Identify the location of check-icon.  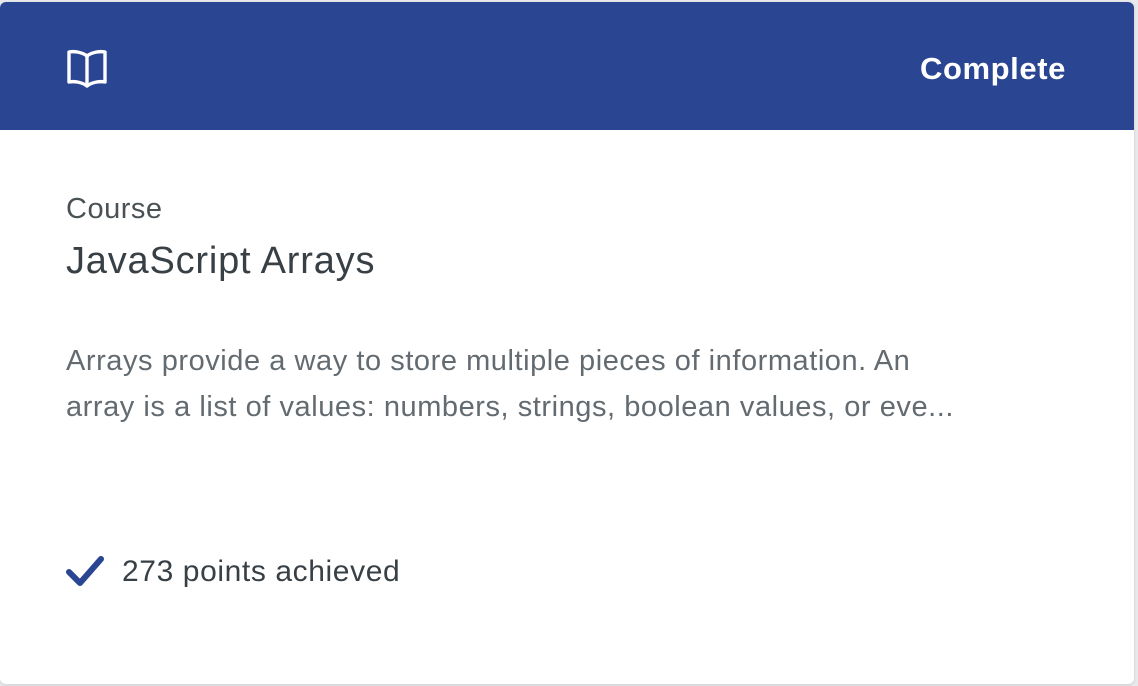
(85, 571).